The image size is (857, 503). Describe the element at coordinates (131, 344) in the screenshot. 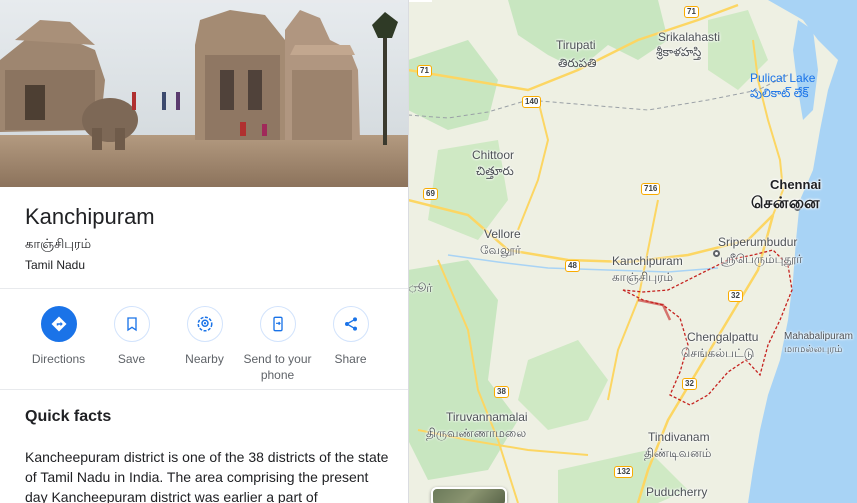

I see `save-button: Save` at that location.